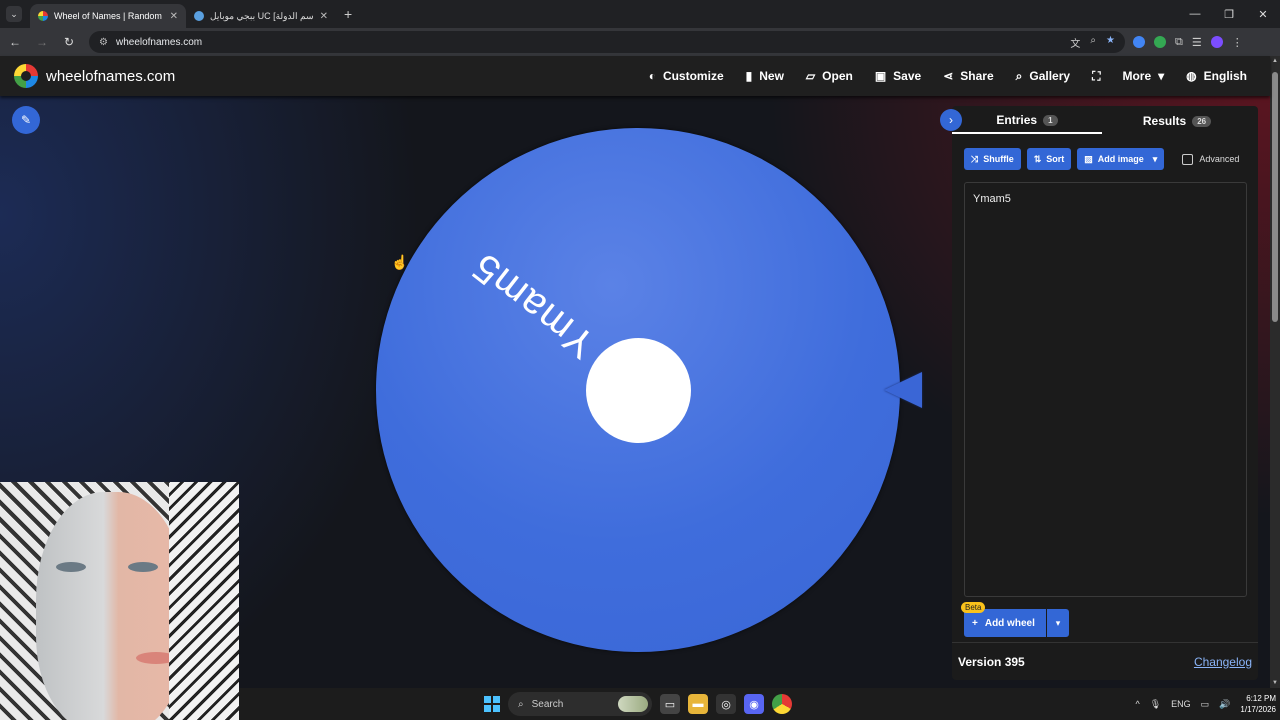  I want to click on tab-results: Results 26, so click(1177, 121).